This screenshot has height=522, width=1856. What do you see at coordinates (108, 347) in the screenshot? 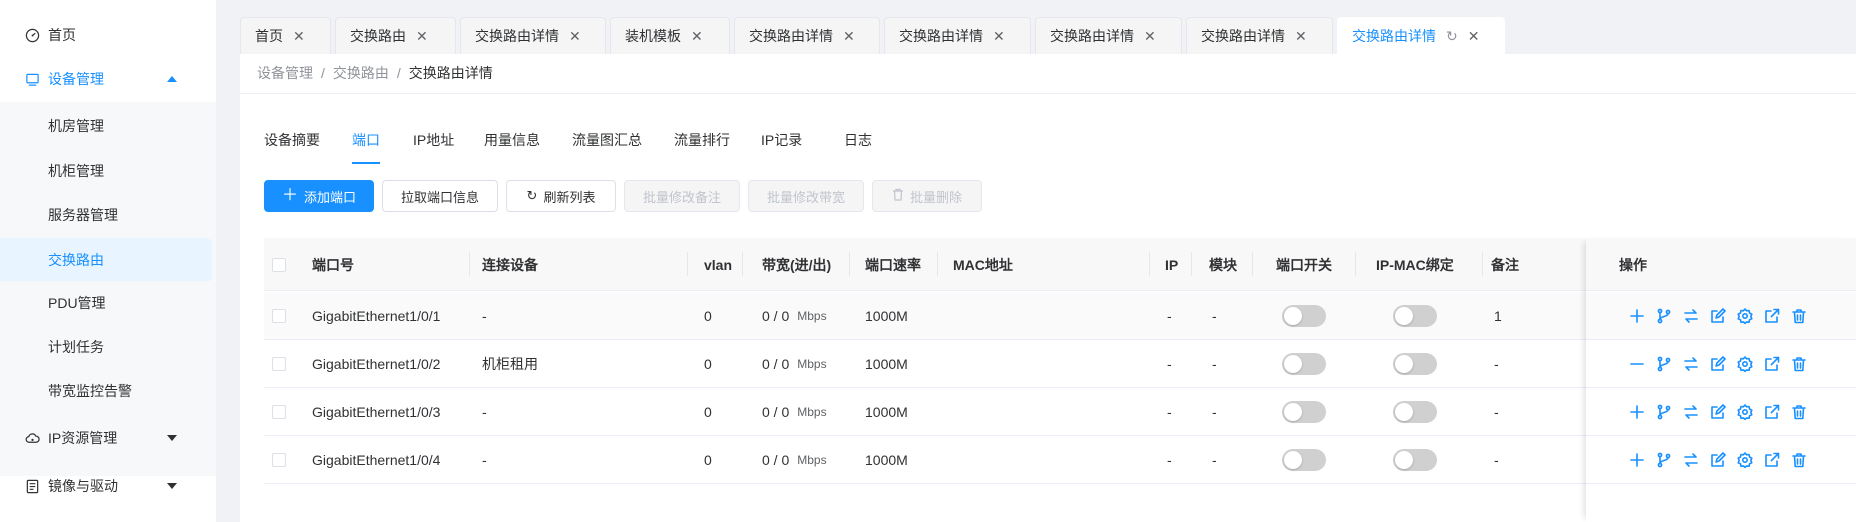
I see `sidebar-sub-item-scheduled-tasks: 计划任务` at bounding box center [108, 347].